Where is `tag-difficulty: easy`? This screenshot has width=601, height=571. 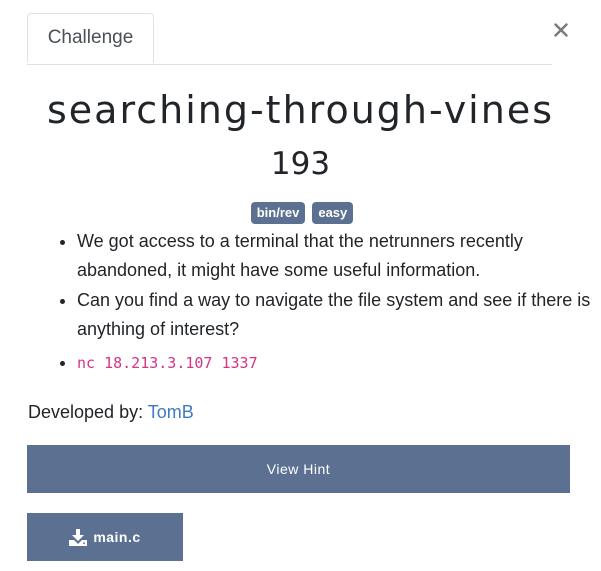 tag-difficulty: easy is located at coordinates (333, 213).